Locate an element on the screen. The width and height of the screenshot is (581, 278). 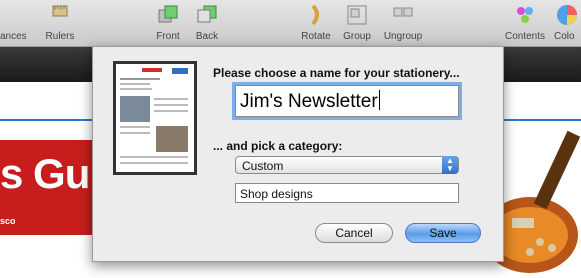
toolbar-item-ungroup: Ungroup is located at coordinates (403, 23).